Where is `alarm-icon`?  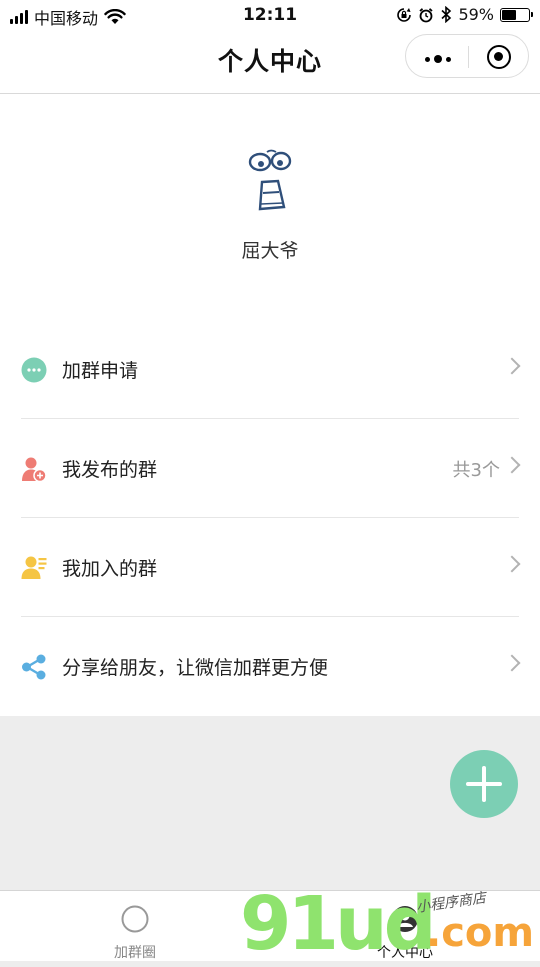
alarm-icon is located at coordinates (426, 14).